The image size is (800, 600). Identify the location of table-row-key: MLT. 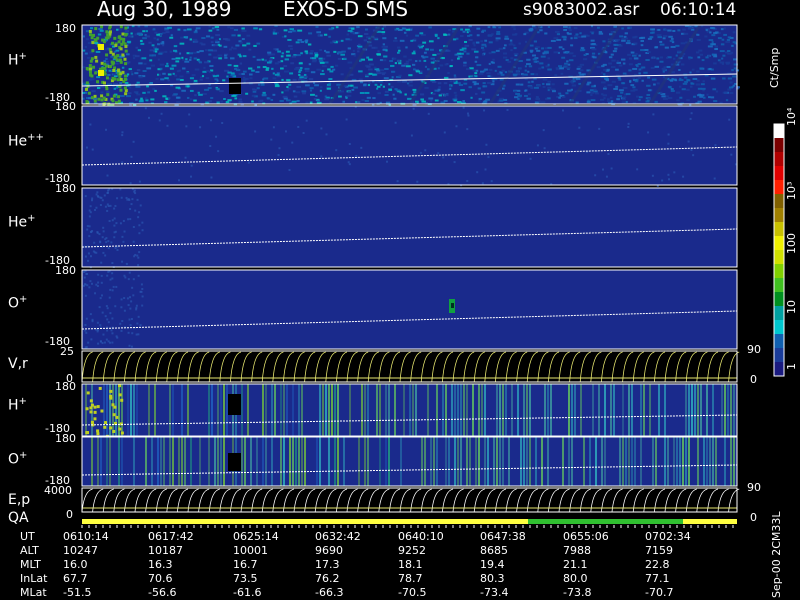
(30, 564).